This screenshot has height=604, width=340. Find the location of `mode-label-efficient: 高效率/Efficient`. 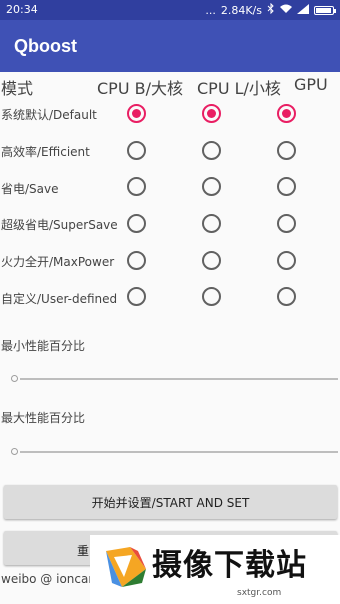

mode-label-efficient: 高效率/Efficient is located at coordinates (45, 152).